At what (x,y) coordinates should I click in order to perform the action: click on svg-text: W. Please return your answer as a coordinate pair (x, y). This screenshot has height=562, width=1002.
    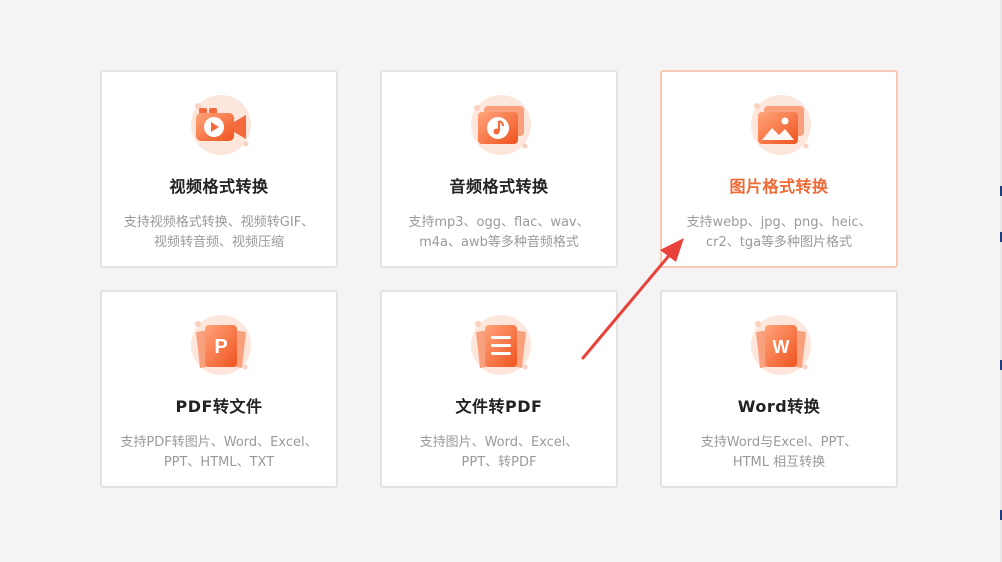
    Looking at the image, I should click on (781, 347).